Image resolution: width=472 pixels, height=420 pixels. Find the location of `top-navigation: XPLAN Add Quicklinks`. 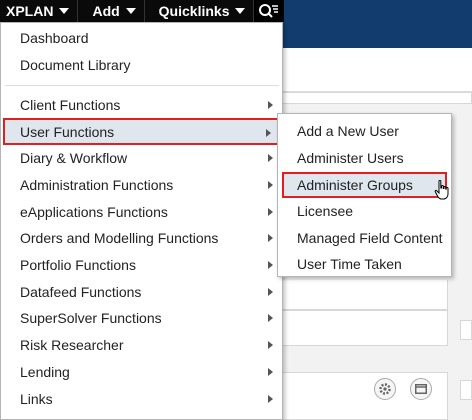

top-navigation: XPLAN Add Quicklinks is located at coordinates (142, 11).